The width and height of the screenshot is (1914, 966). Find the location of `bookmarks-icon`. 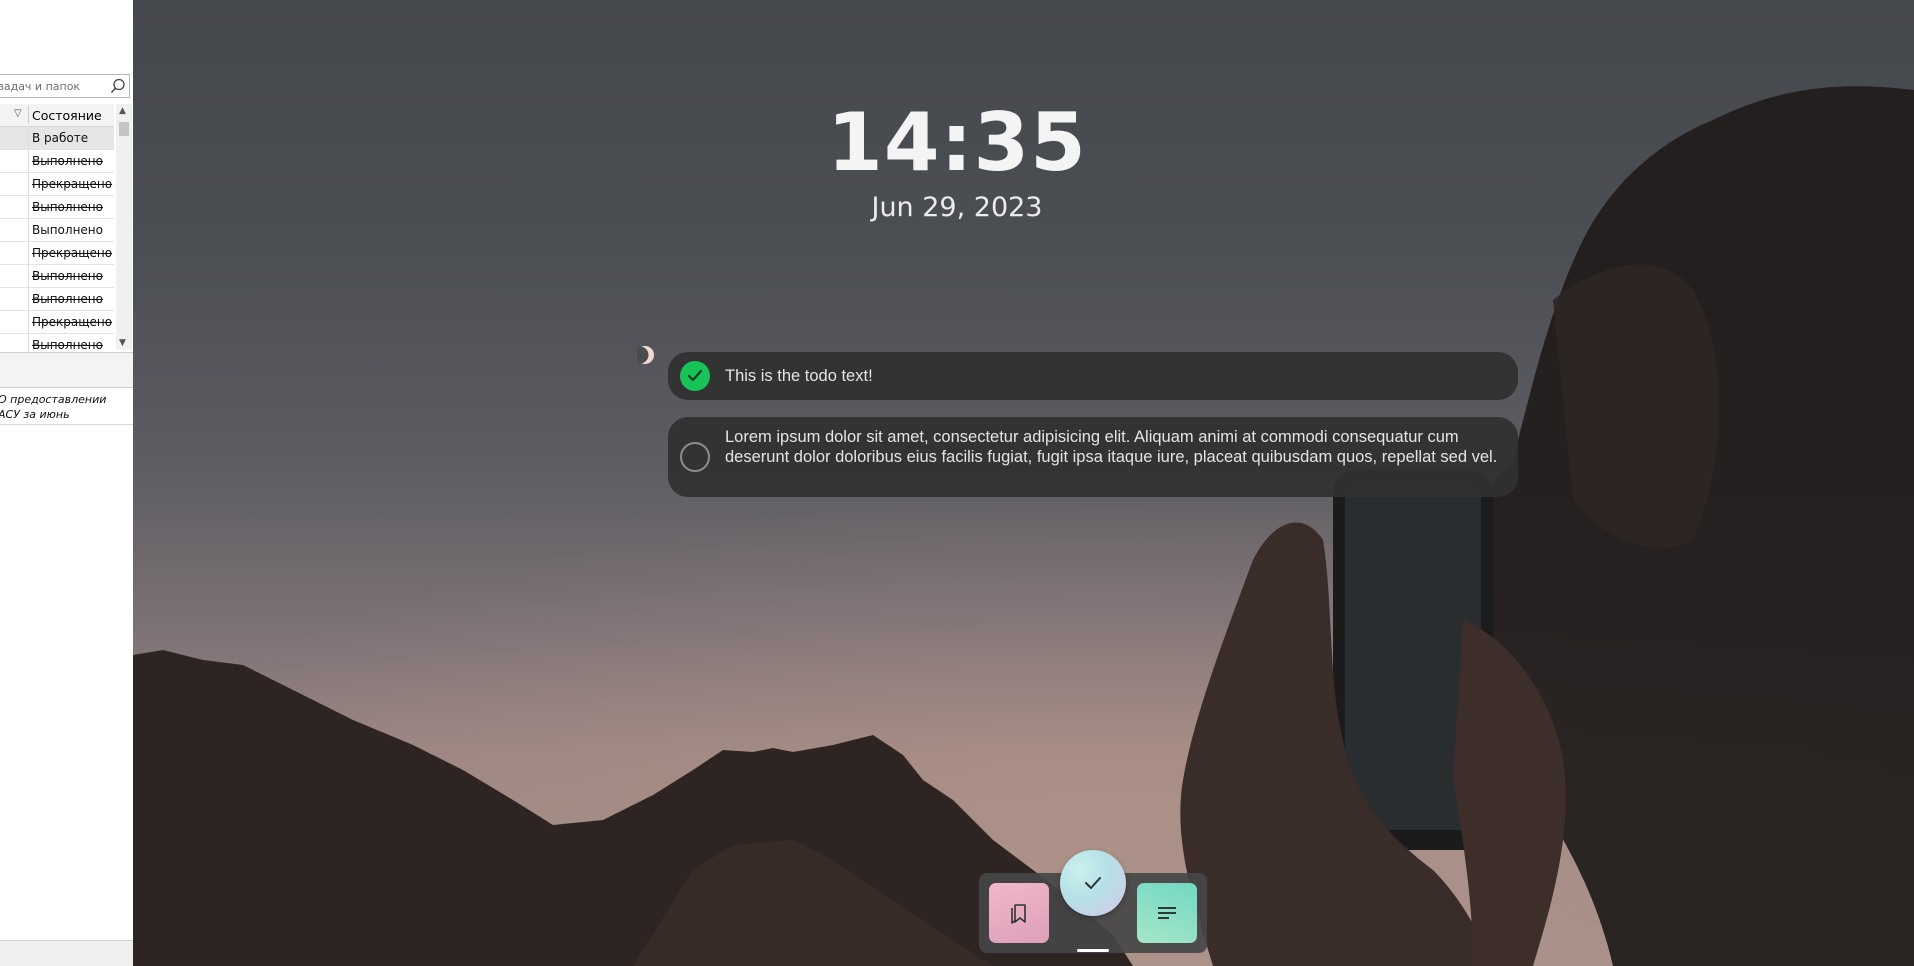

bookmarks-icon is located at coordinates (1018, 914).